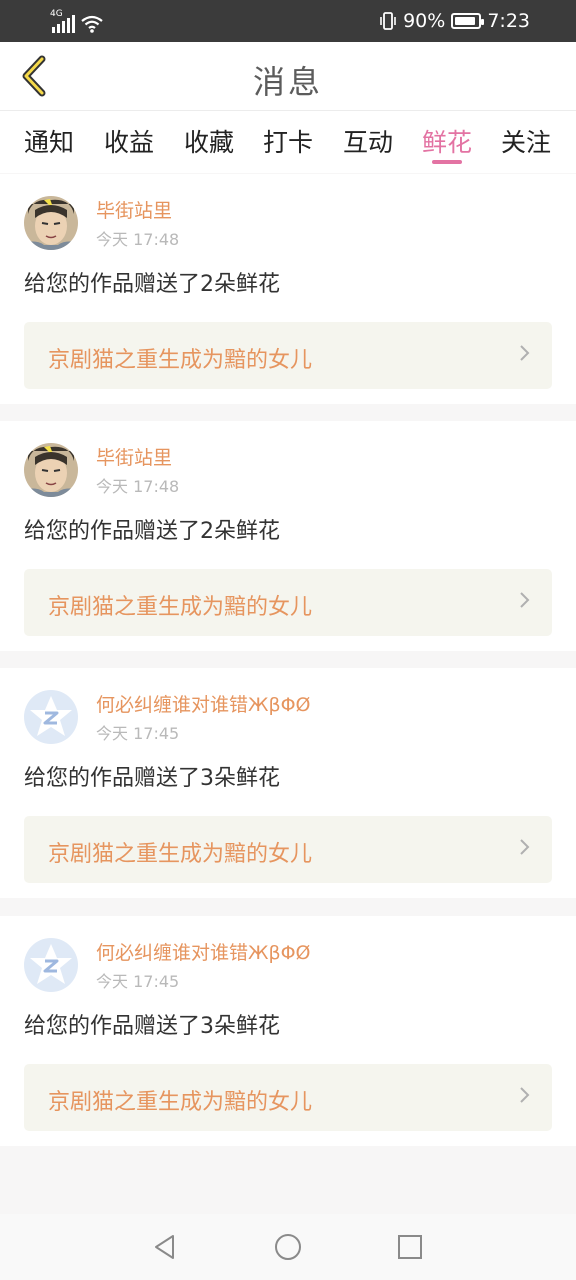 This screenshot has width=576, height=1280. I want to click on active-tab-indicator, so click(447, 162).